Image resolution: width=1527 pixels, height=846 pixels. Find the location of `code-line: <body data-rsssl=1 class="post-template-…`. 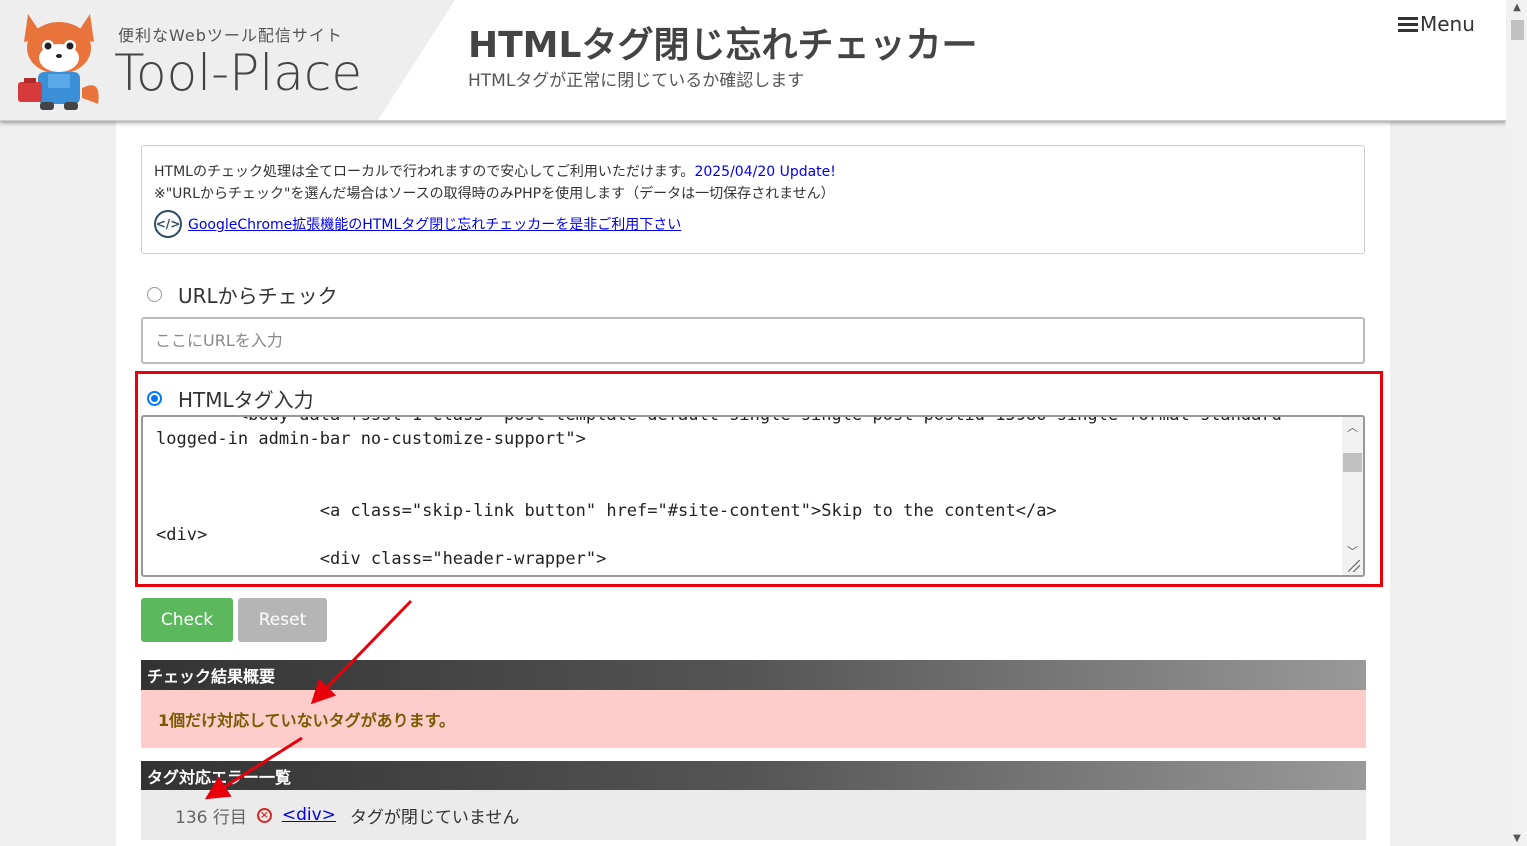

code-line: <body data-rsssl=1 class="post-template-… is located at coordinates (719, 422).